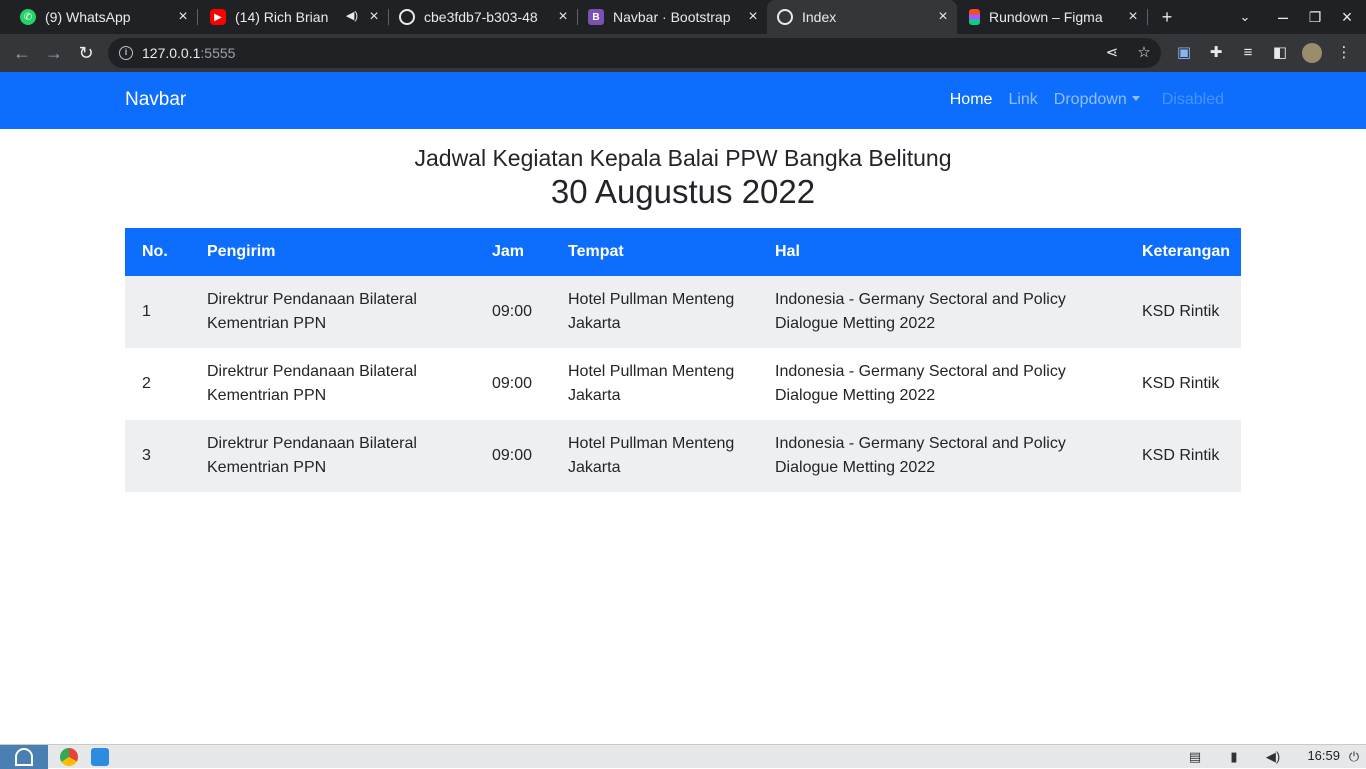  Describe the element at coordinates (218, 17) in the screenshot. I see `youtube-icon: ▶` at that location.